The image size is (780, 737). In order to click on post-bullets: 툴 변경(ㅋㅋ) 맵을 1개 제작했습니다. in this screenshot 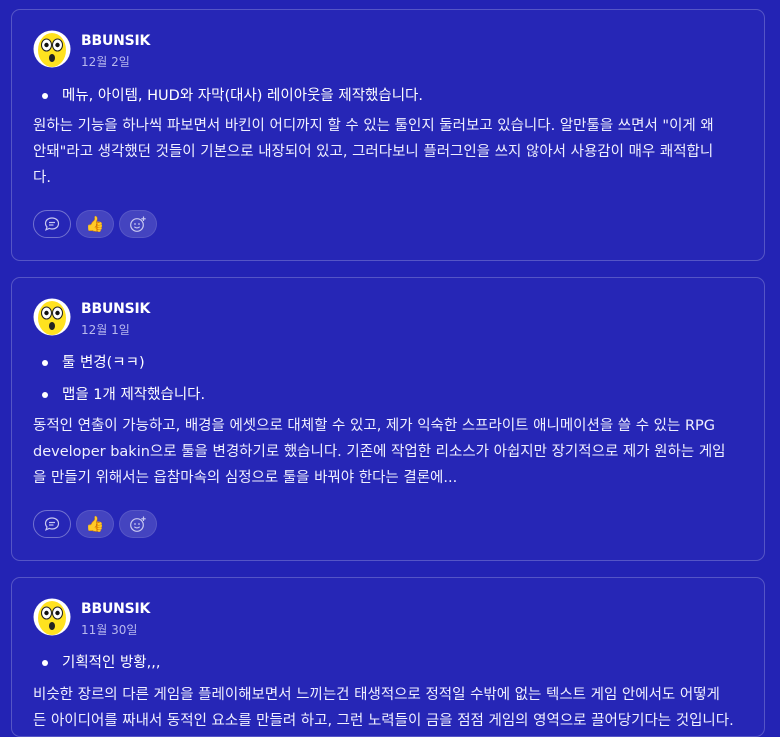, I will do `click(122, 385)`.